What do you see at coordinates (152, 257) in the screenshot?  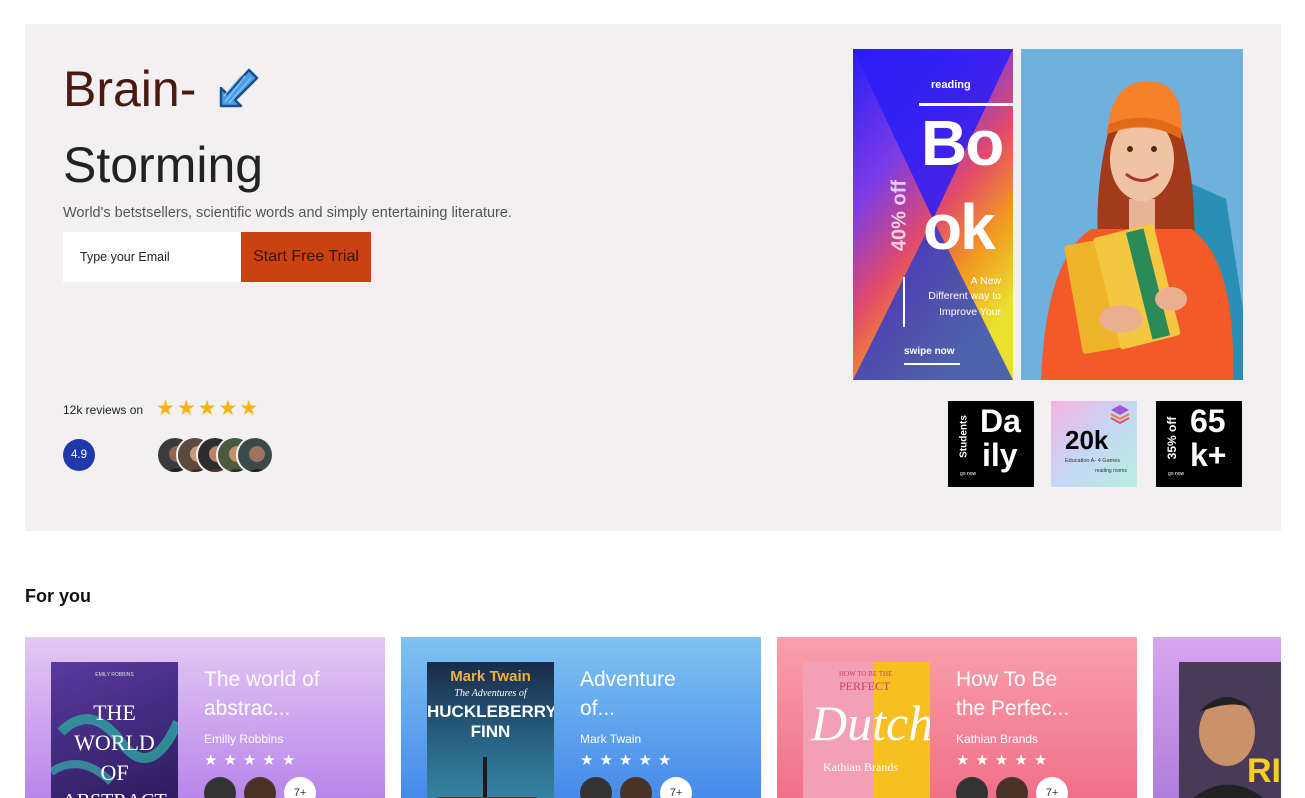 I see `email-input` at bounding box center [152, 257].